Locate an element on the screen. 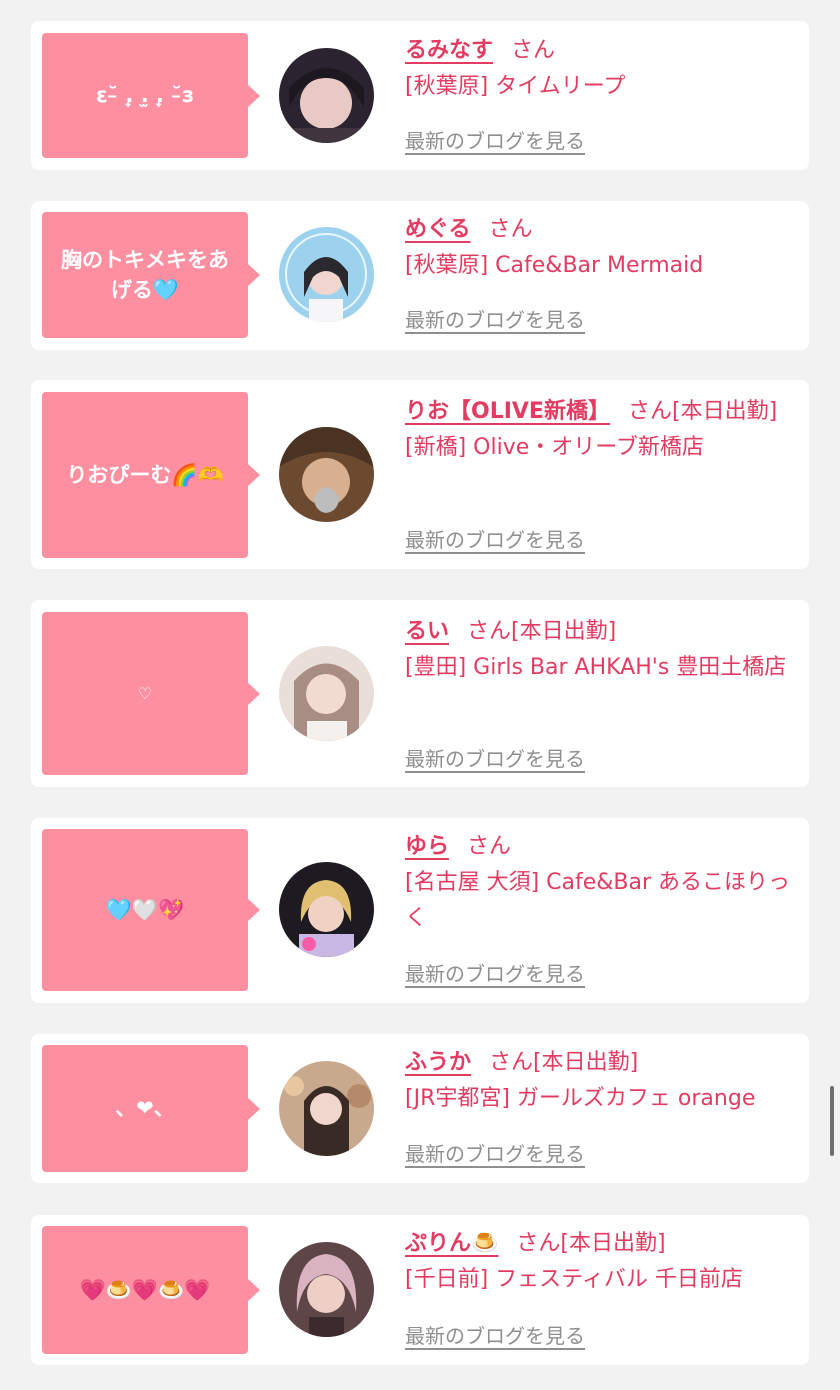 The width and height of the screenshot is (840, 1390). name-line: るい さん[本日出勤] is located at coordinates (603, 632).